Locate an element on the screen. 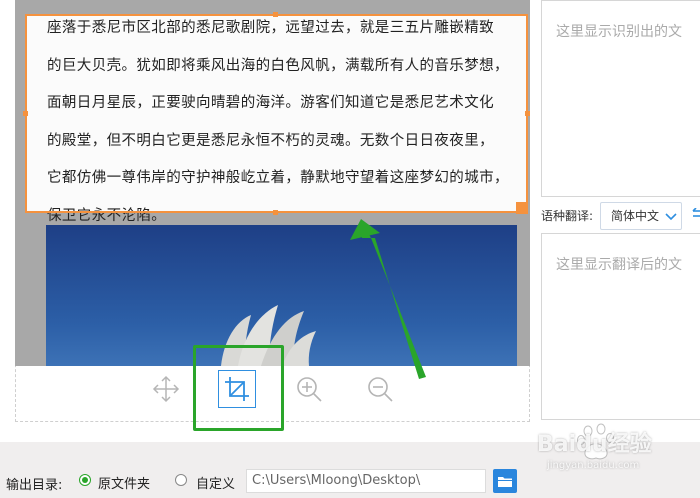 This screenshot has height=498, width=700. radio-original-folder is located at coordinates (85, 480).